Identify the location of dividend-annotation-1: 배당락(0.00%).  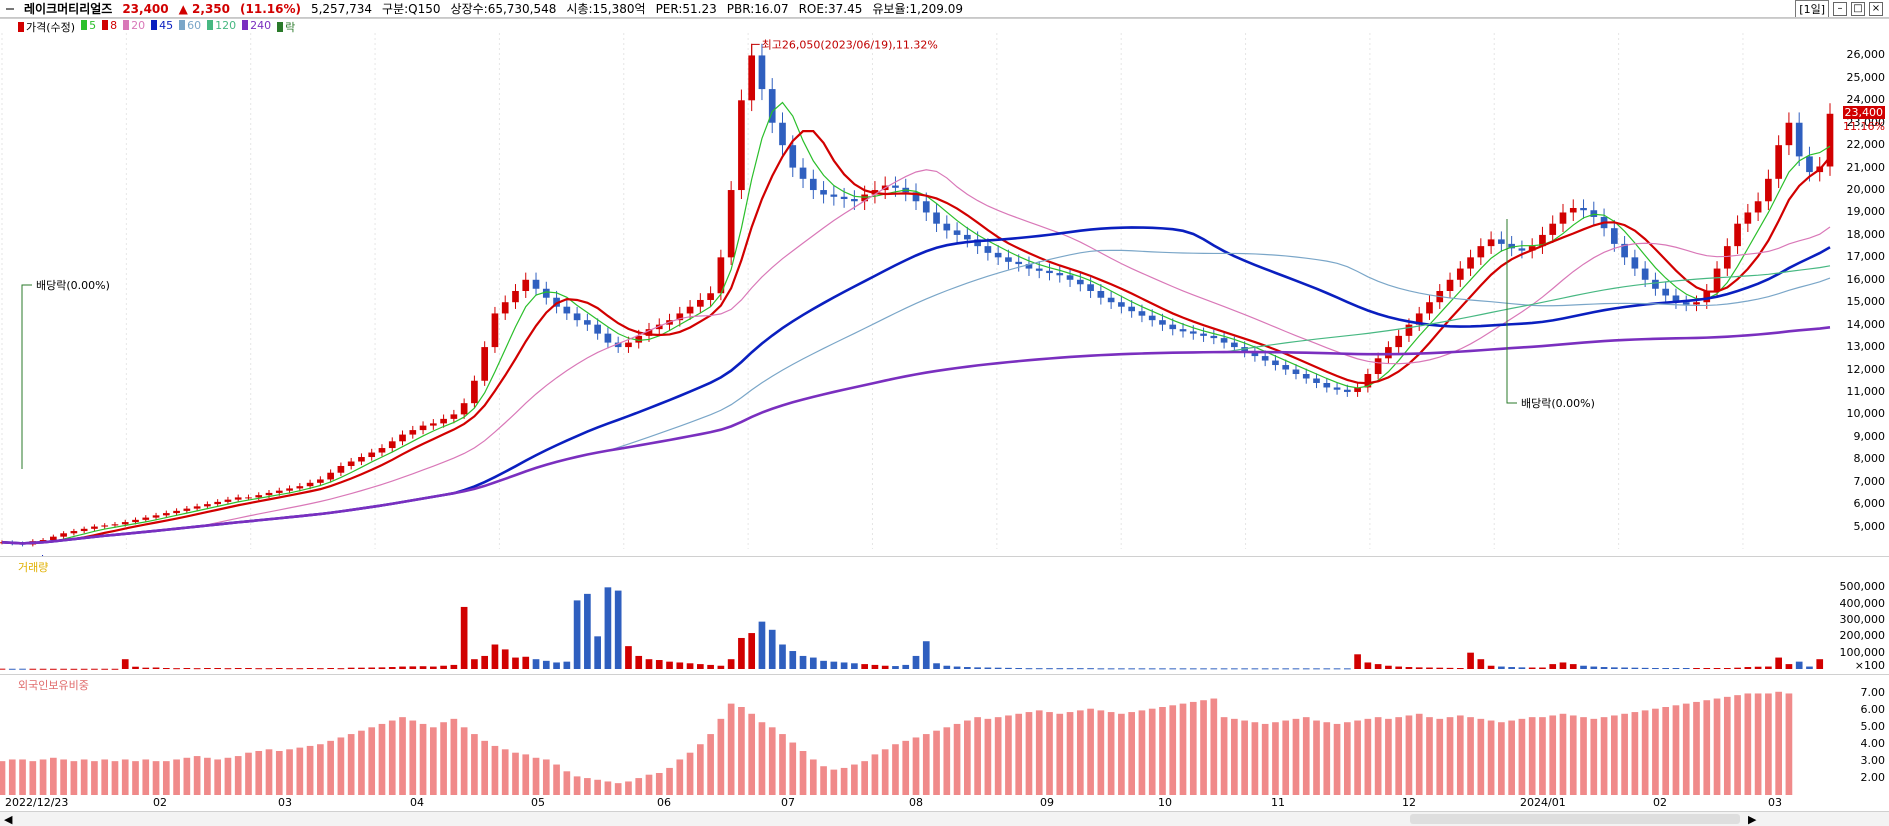
(73, 285).